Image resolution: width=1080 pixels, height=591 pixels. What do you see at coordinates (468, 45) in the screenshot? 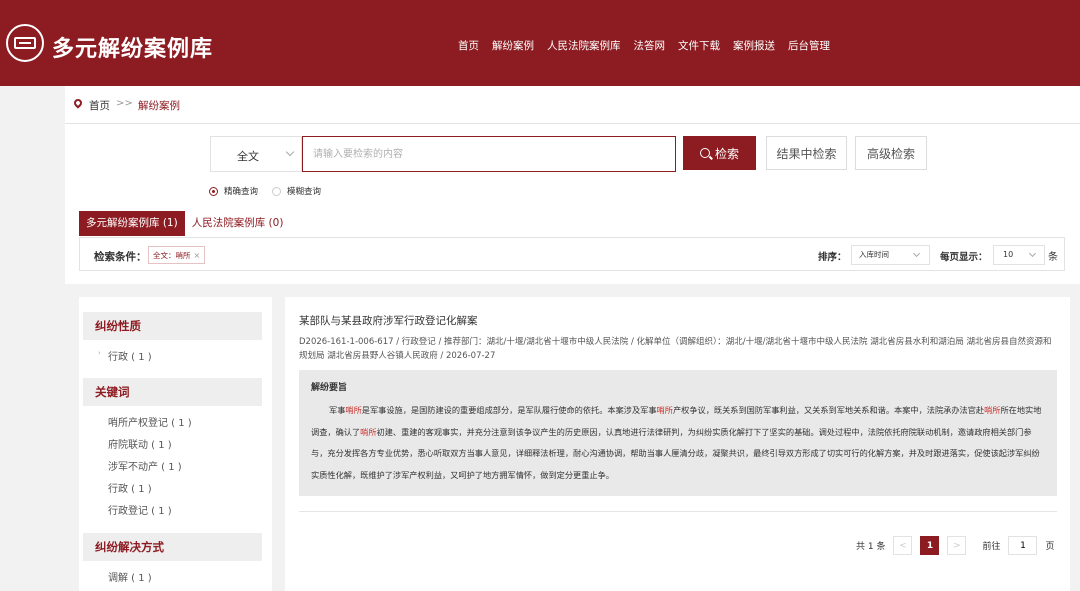
I see `nav-home: 首页` at bounding box center [468, 45].